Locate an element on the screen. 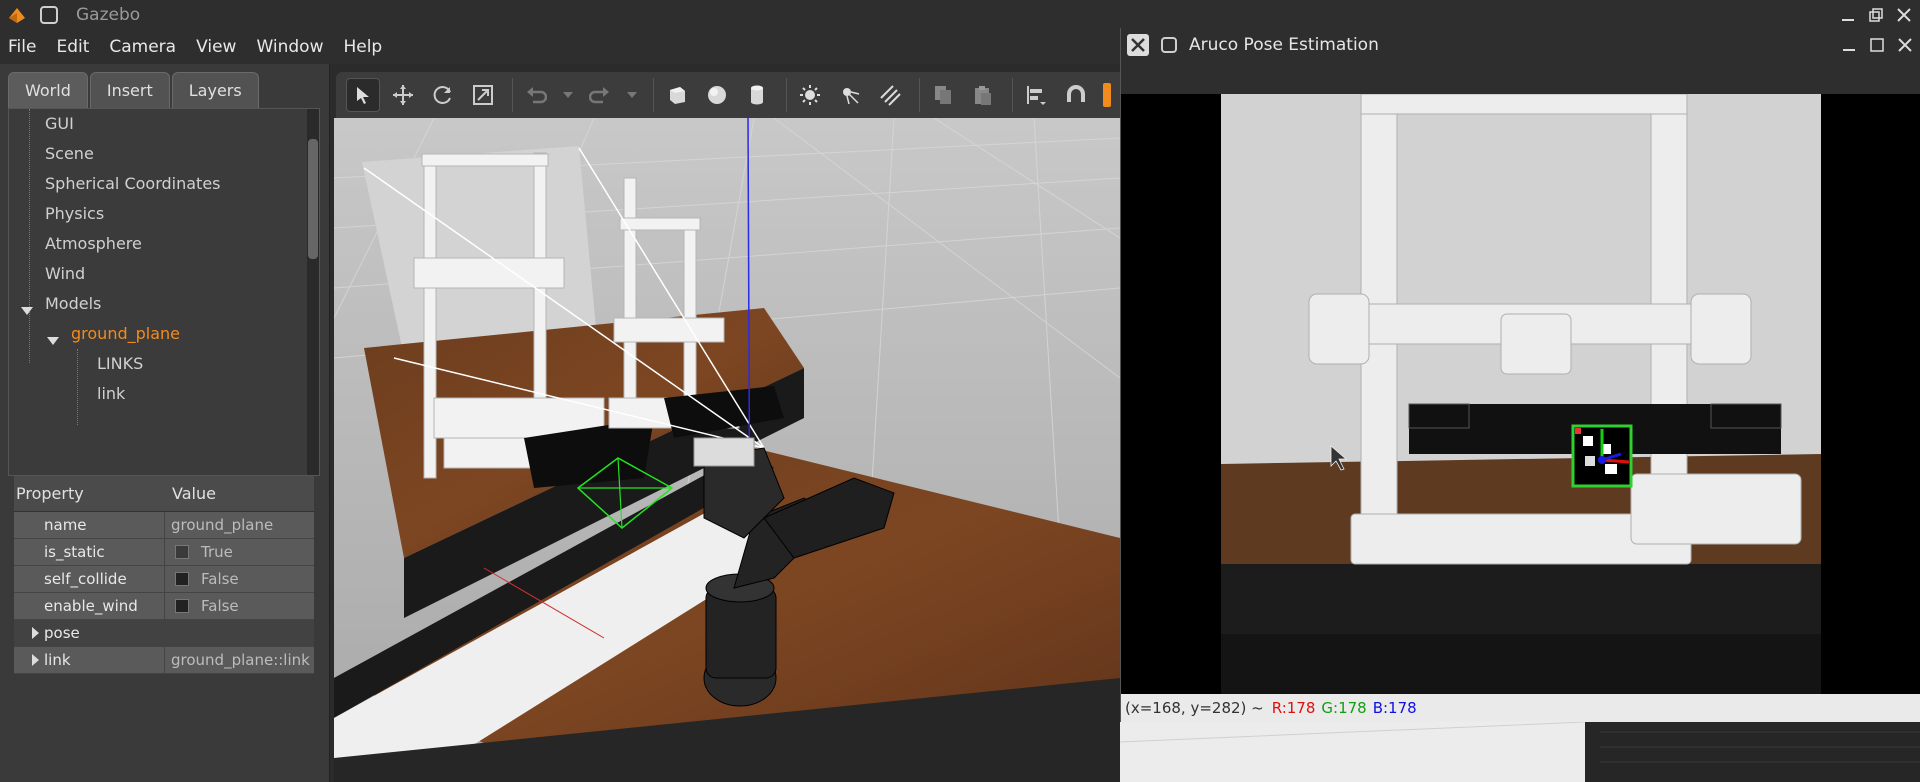  scene-toolbar is located at coordinates (728, 95).